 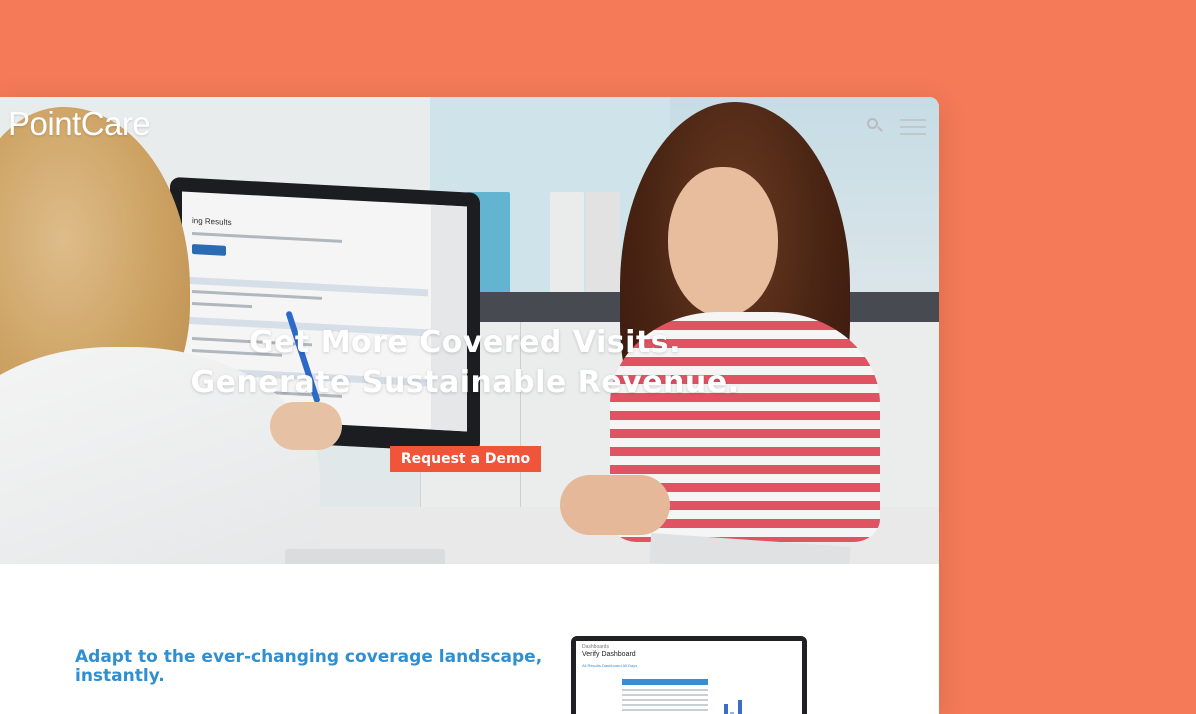 What do you see at coordinates (79, 124) in the screenshot?
I see `pointcare-logo: PointCare` at bounding box center [79, 124].